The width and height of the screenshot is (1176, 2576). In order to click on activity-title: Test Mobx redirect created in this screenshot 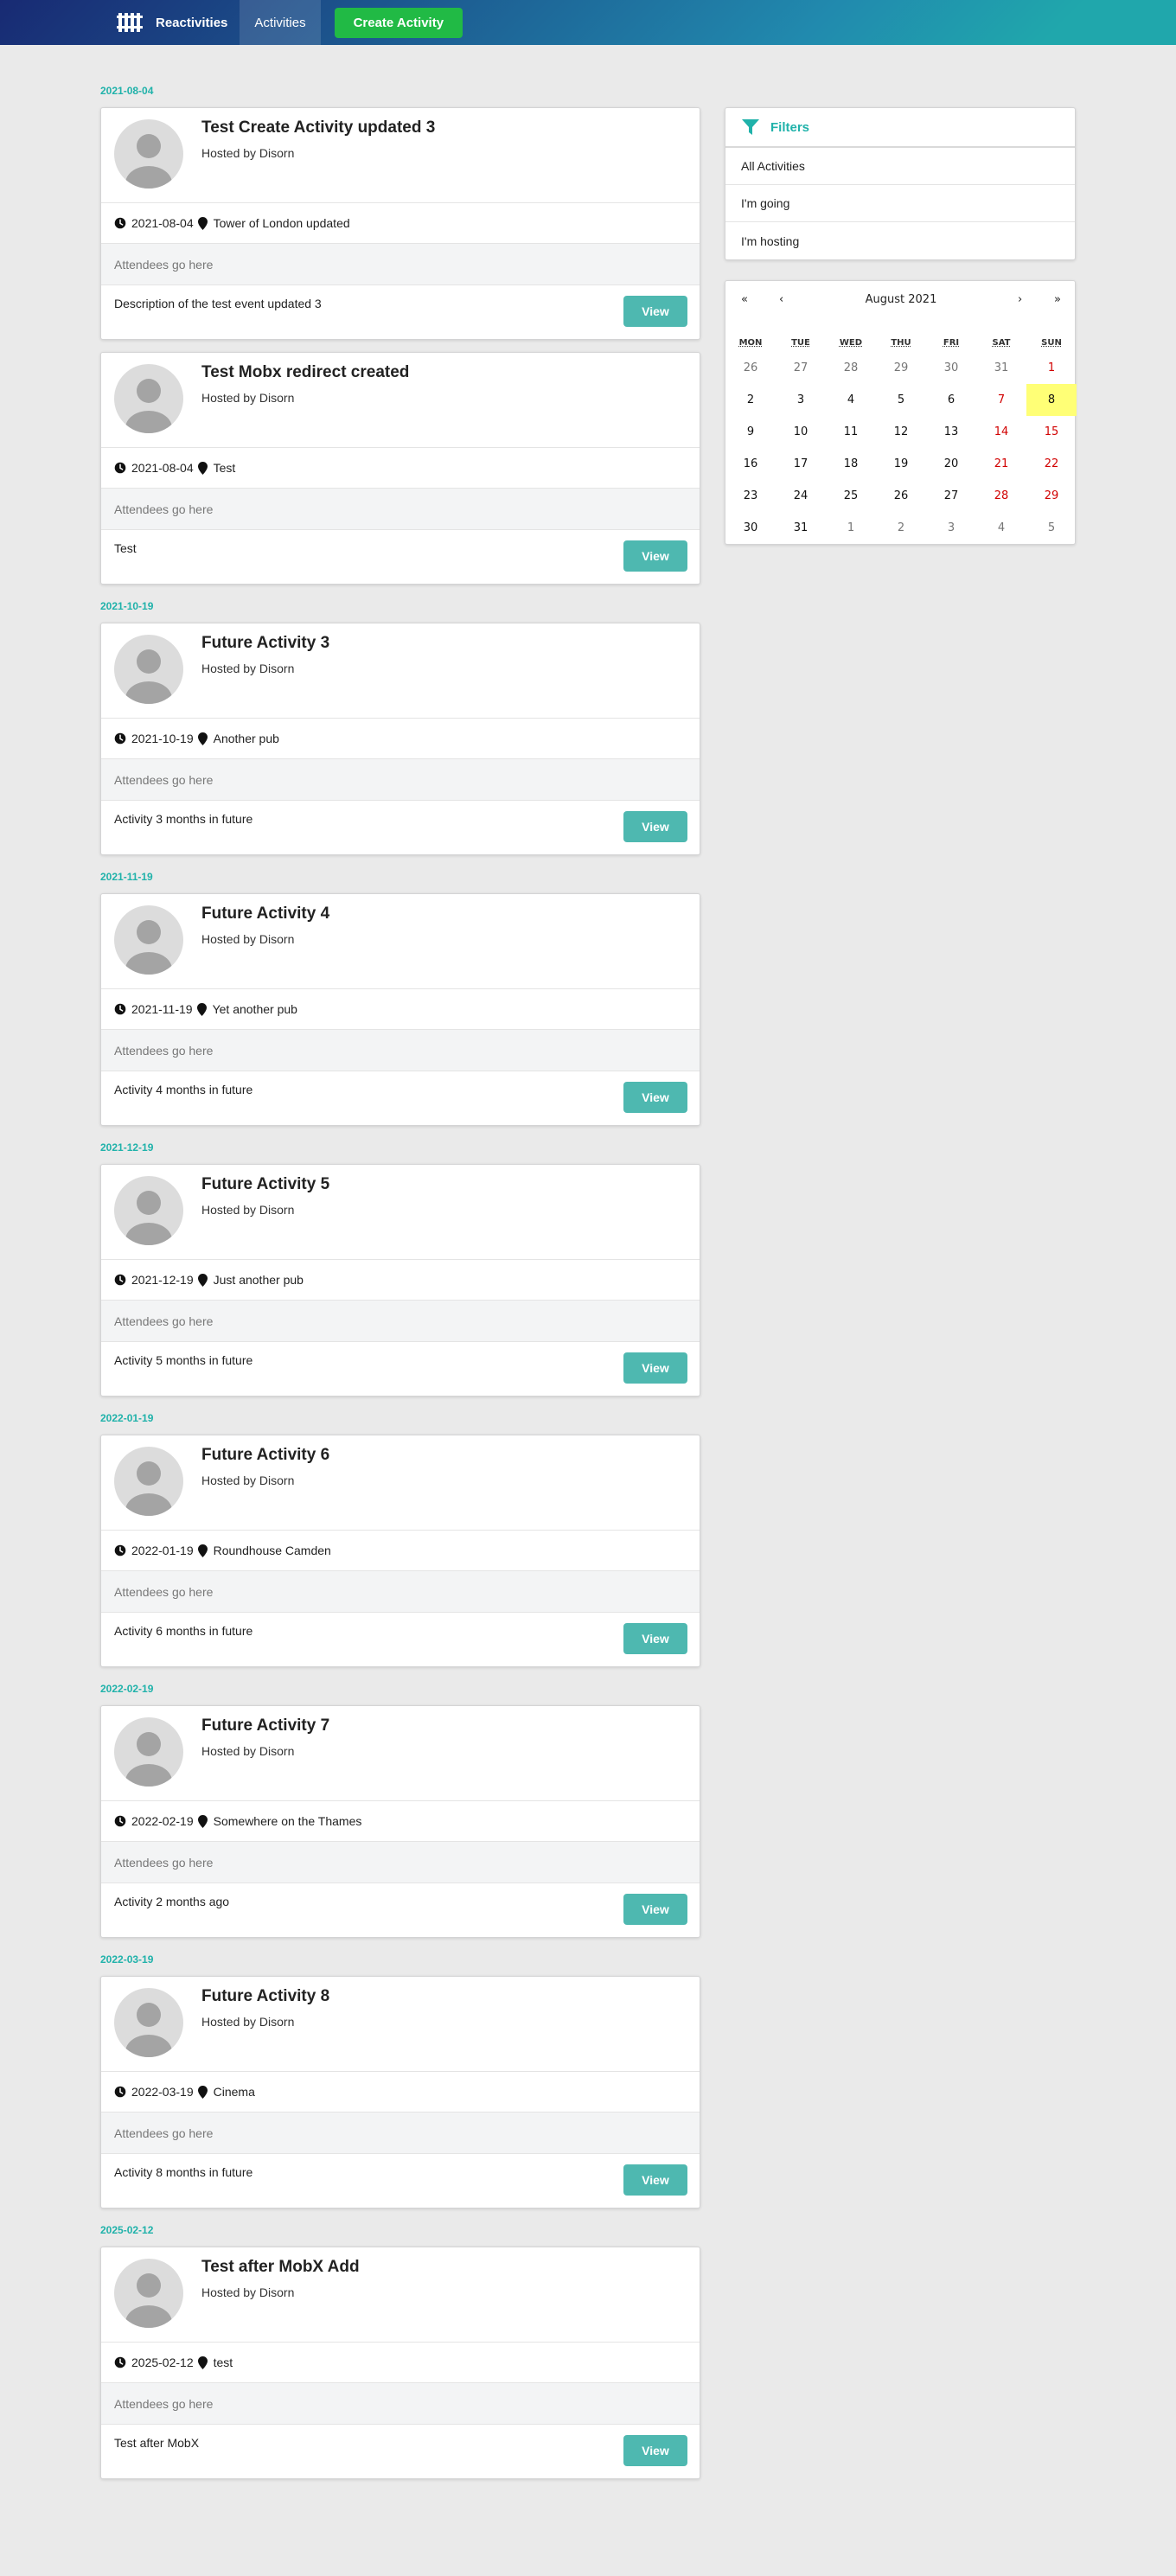, I will do `click(305, 372)`.